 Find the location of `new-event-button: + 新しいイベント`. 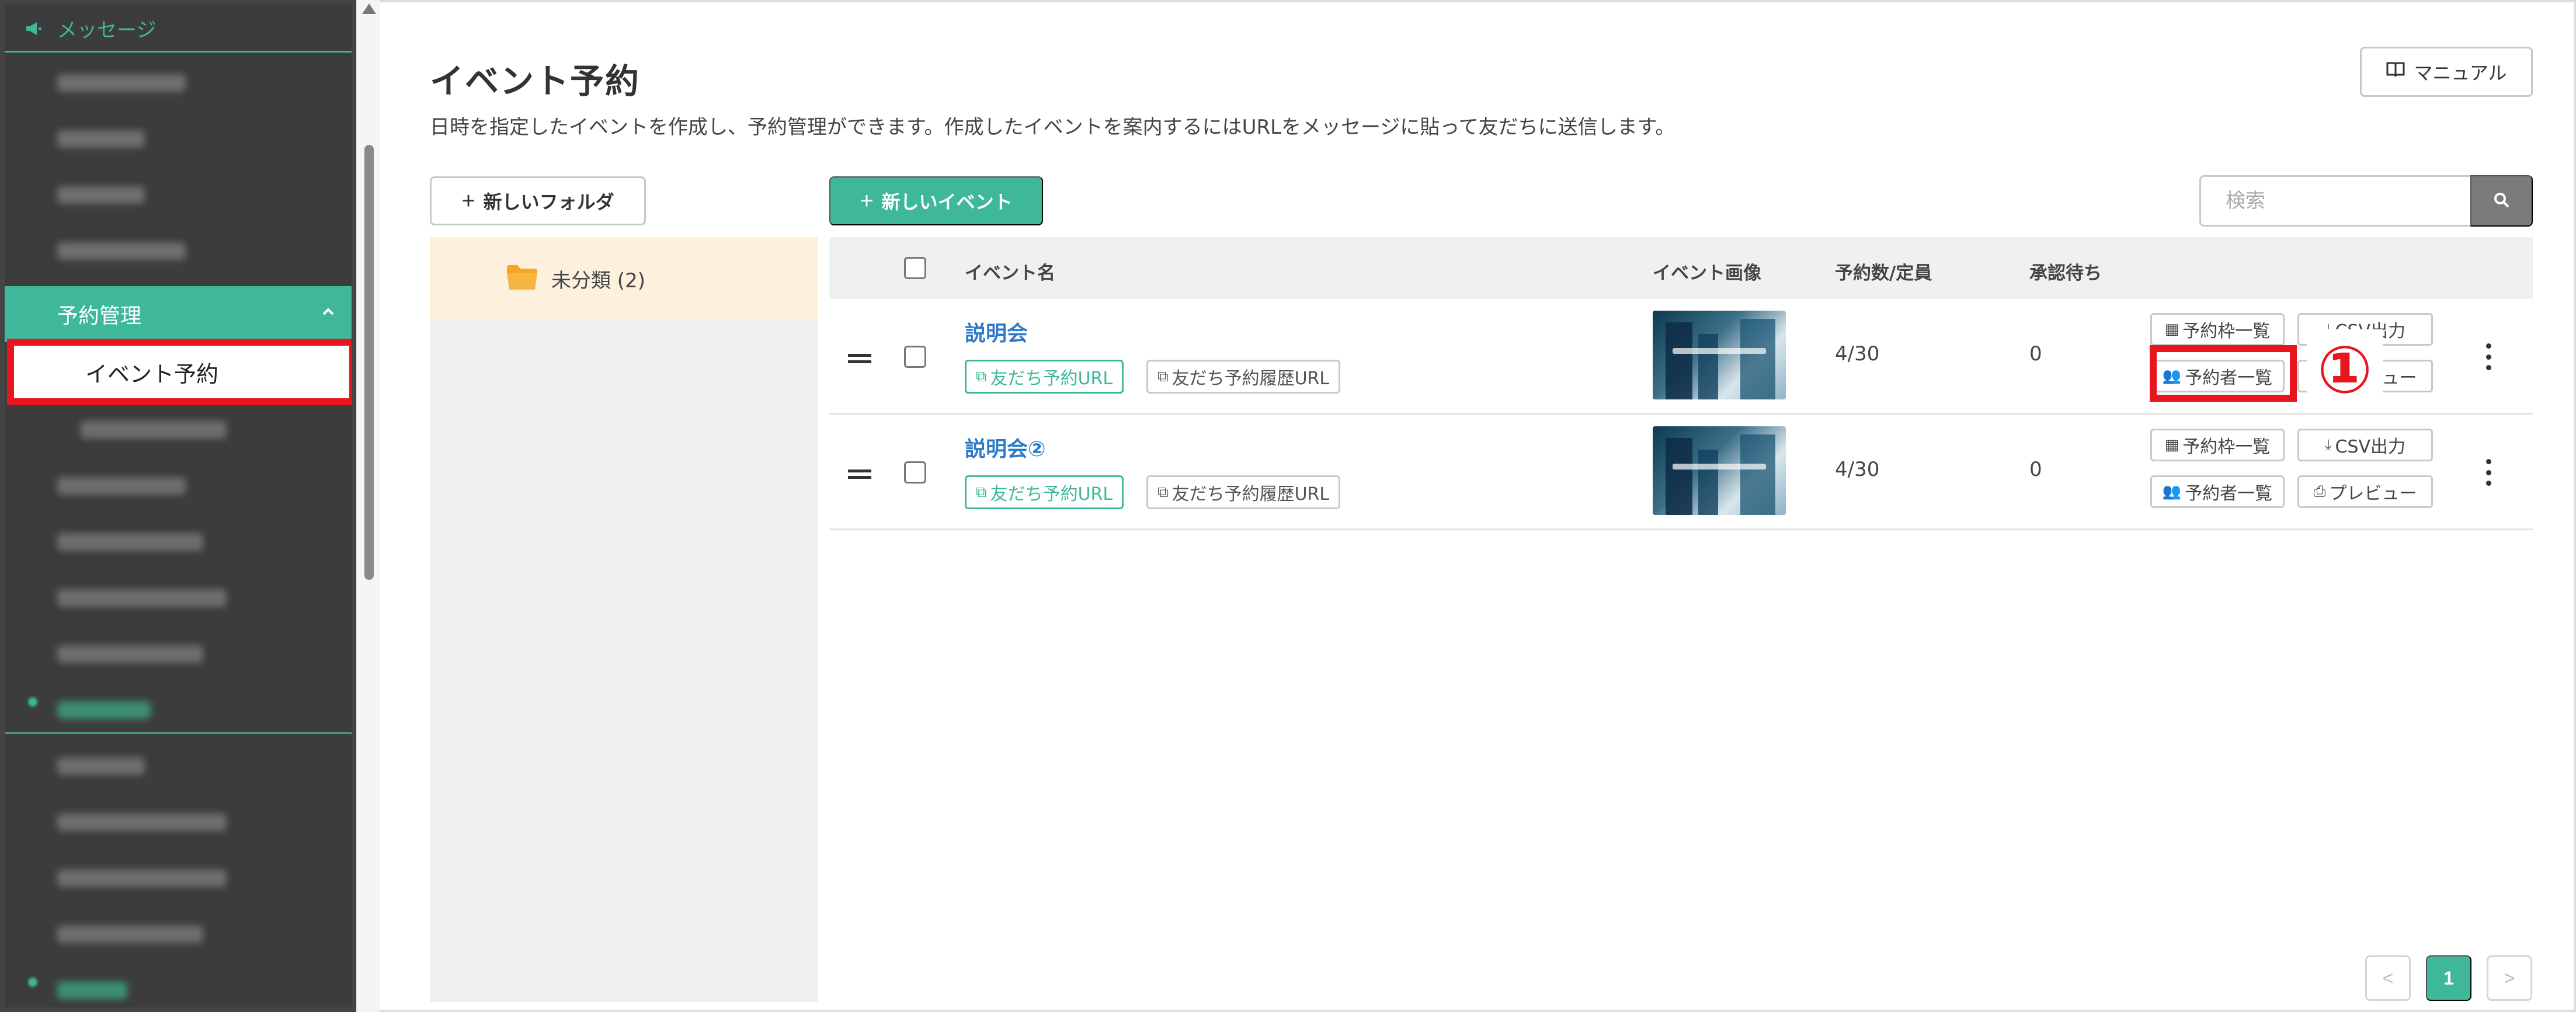

new-event-button: + 新しいイベント is located at coordinates (936, 201).